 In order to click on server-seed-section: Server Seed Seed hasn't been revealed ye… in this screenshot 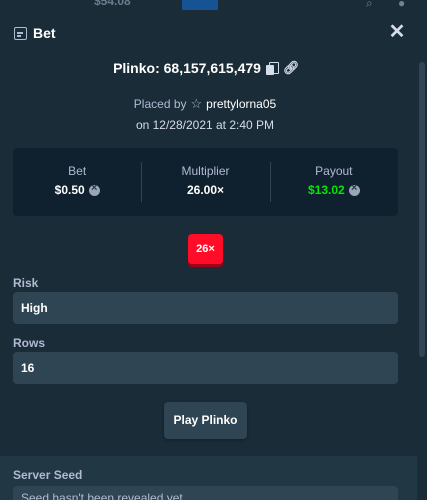, I will do `click(208, 478)`.